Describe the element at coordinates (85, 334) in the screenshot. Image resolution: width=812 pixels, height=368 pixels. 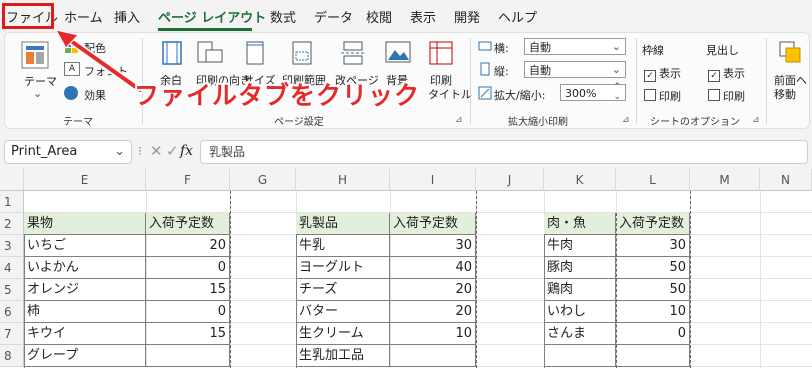
I see `table-cell: キウイ` at that location.